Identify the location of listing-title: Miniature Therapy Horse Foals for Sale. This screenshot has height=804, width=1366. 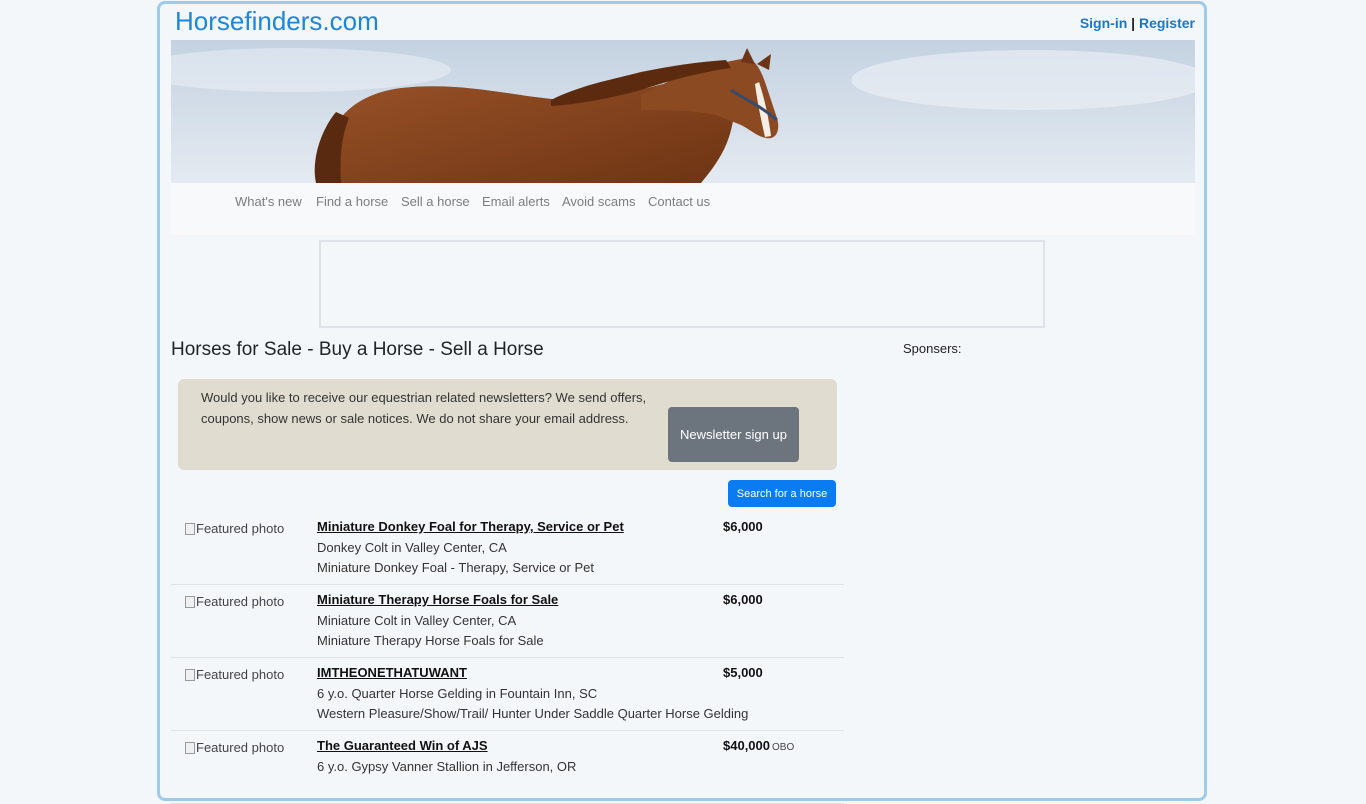
(437, 599).